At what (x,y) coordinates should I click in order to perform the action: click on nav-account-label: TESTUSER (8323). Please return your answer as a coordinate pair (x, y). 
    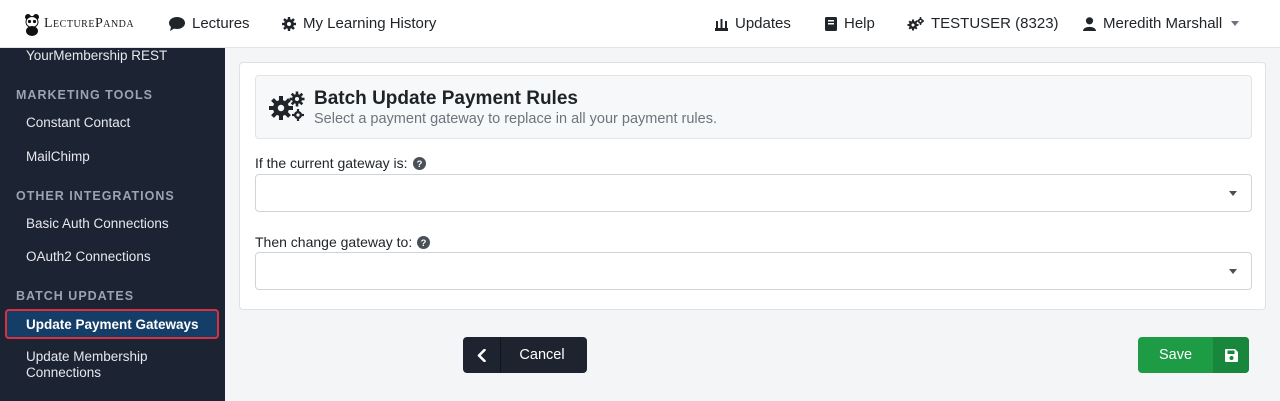
    Looking at the image, I should click on (995, 23).